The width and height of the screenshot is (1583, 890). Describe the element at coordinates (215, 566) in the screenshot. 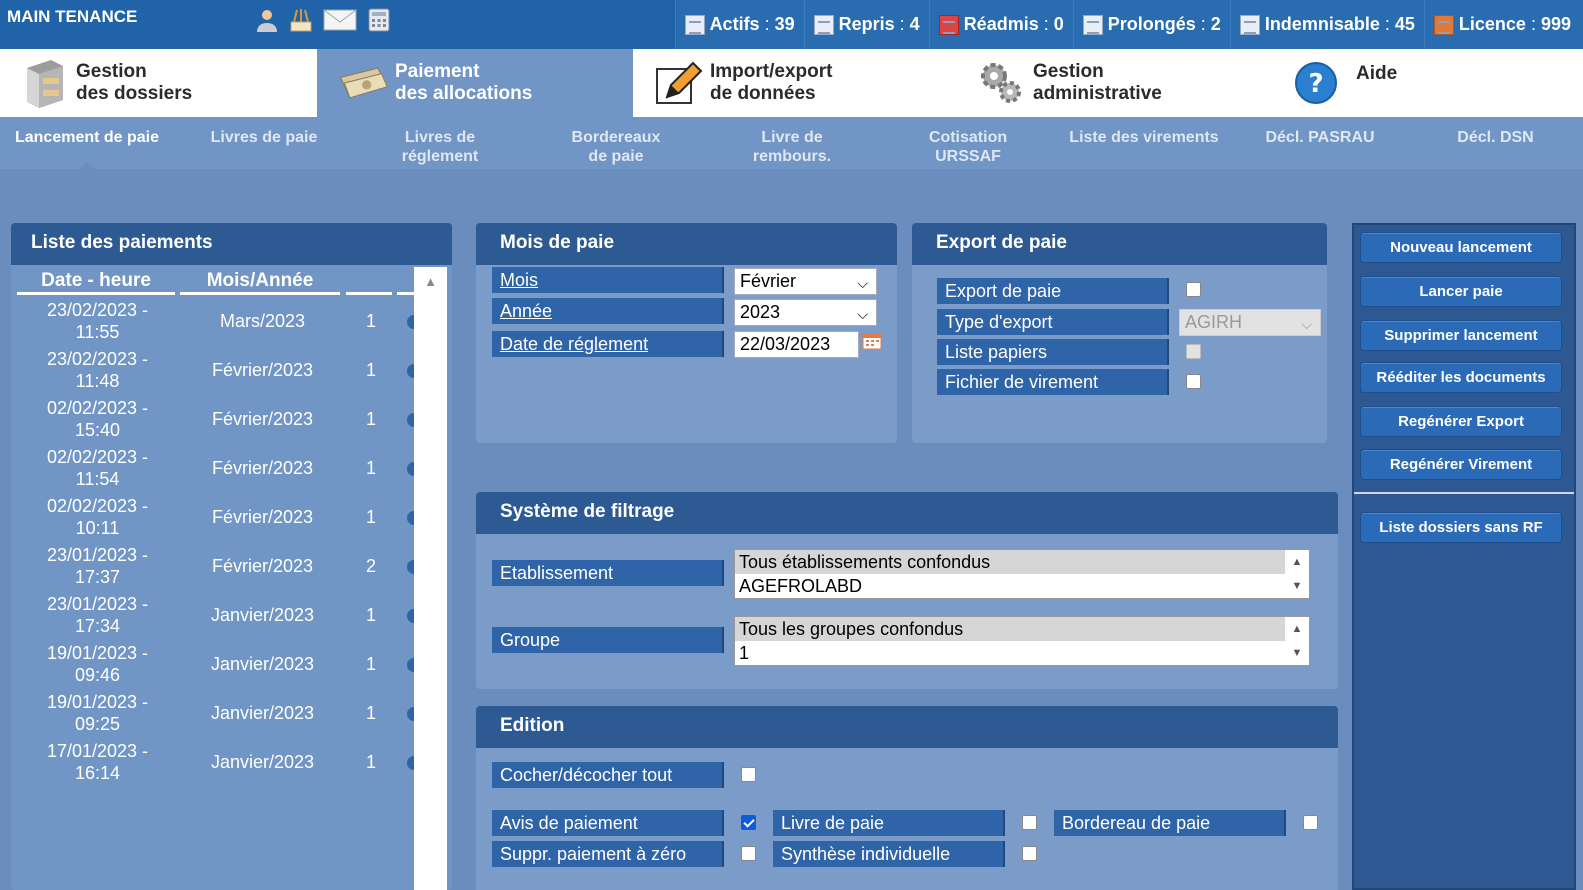

I see `table-row: 23/01/2023 -17:37 Février/2023 2` at that location.